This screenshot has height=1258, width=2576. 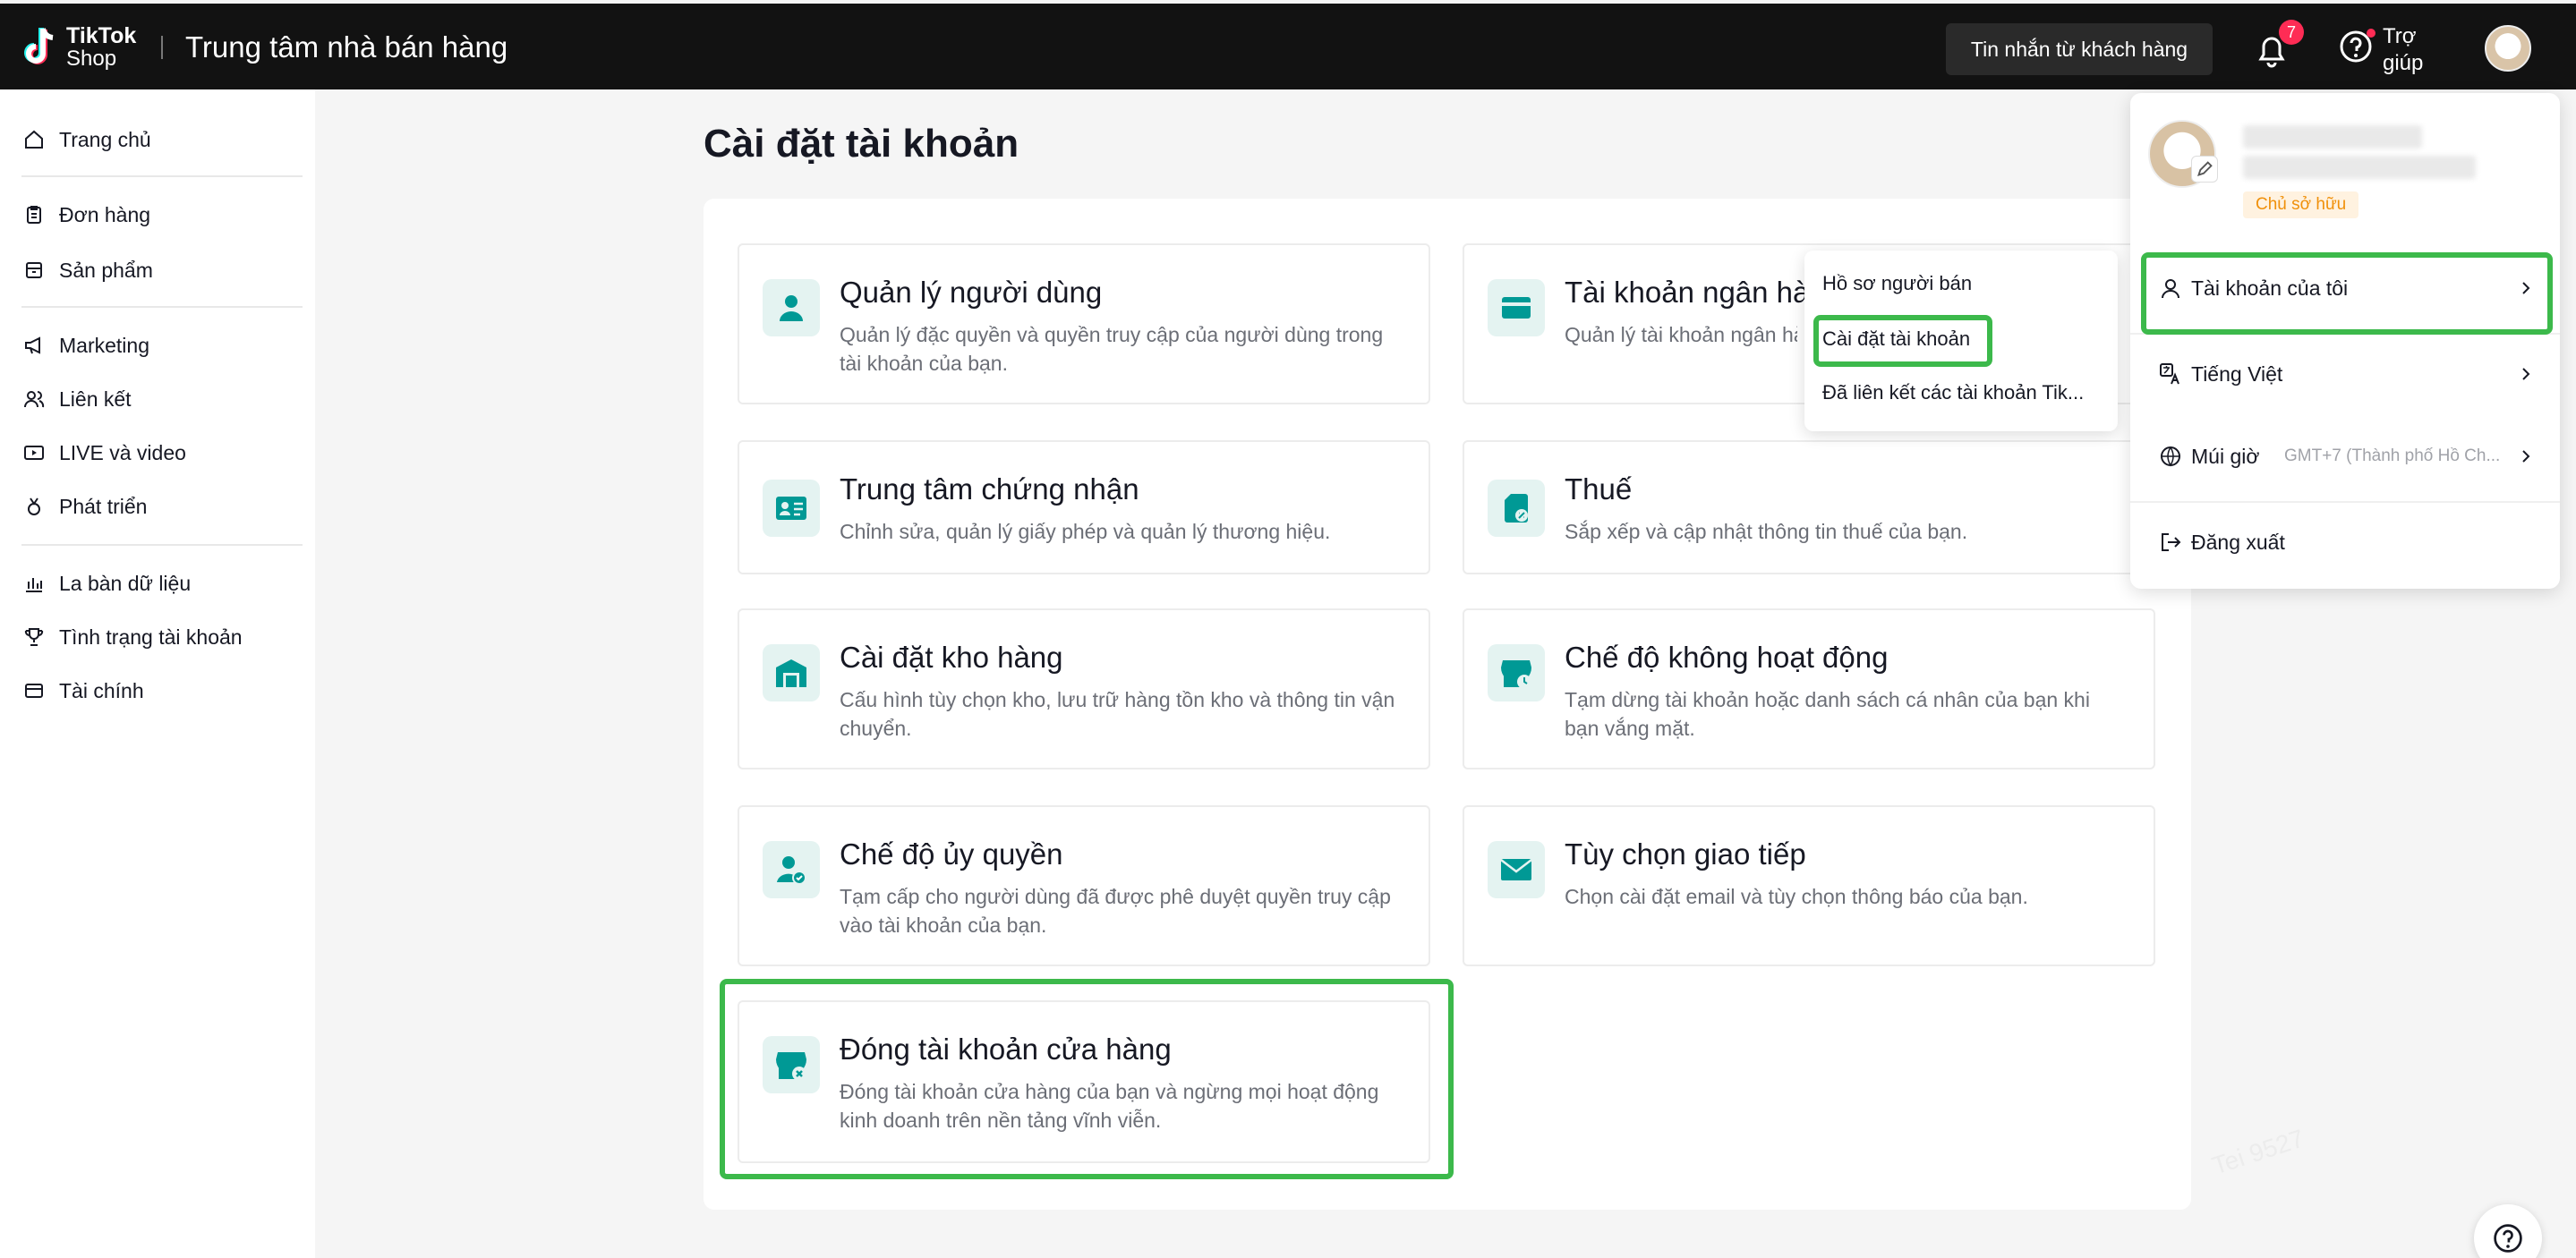 What do you see at coordinates (2347, 294) in the screenshot?
I see `highlight-my-account` at bounding box center [2347, 294].